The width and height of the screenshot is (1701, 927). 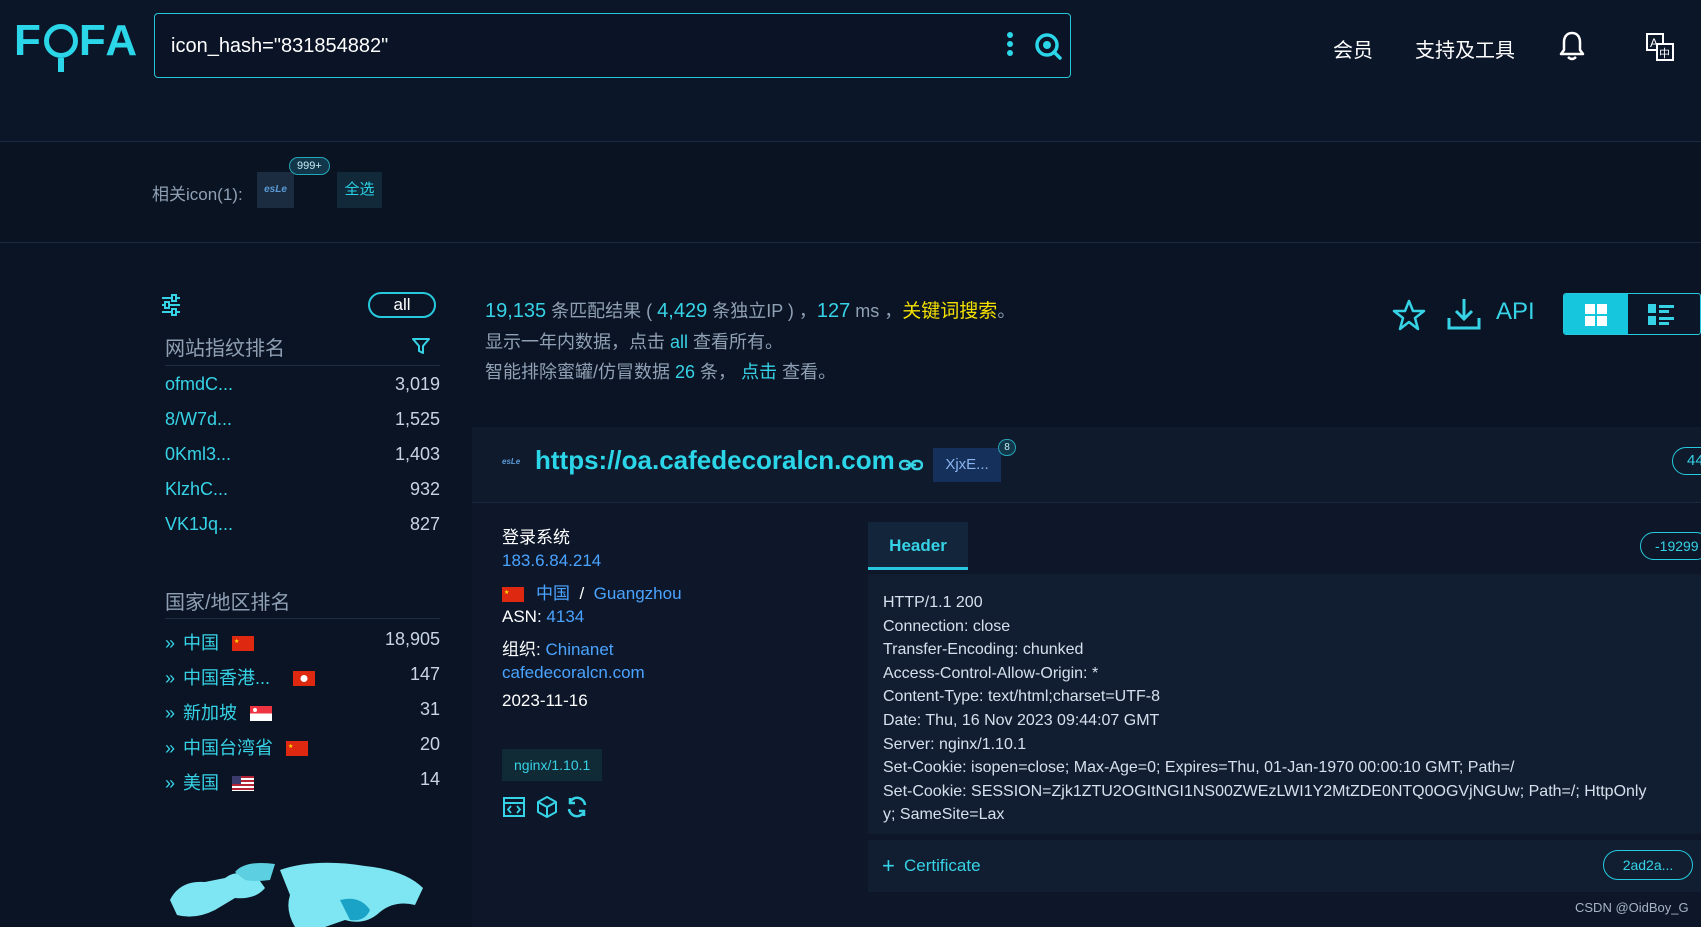 What do you see at coordinates (911, 465) in the screenshot?
I see `link-icon` at bounding box center [911, 465].